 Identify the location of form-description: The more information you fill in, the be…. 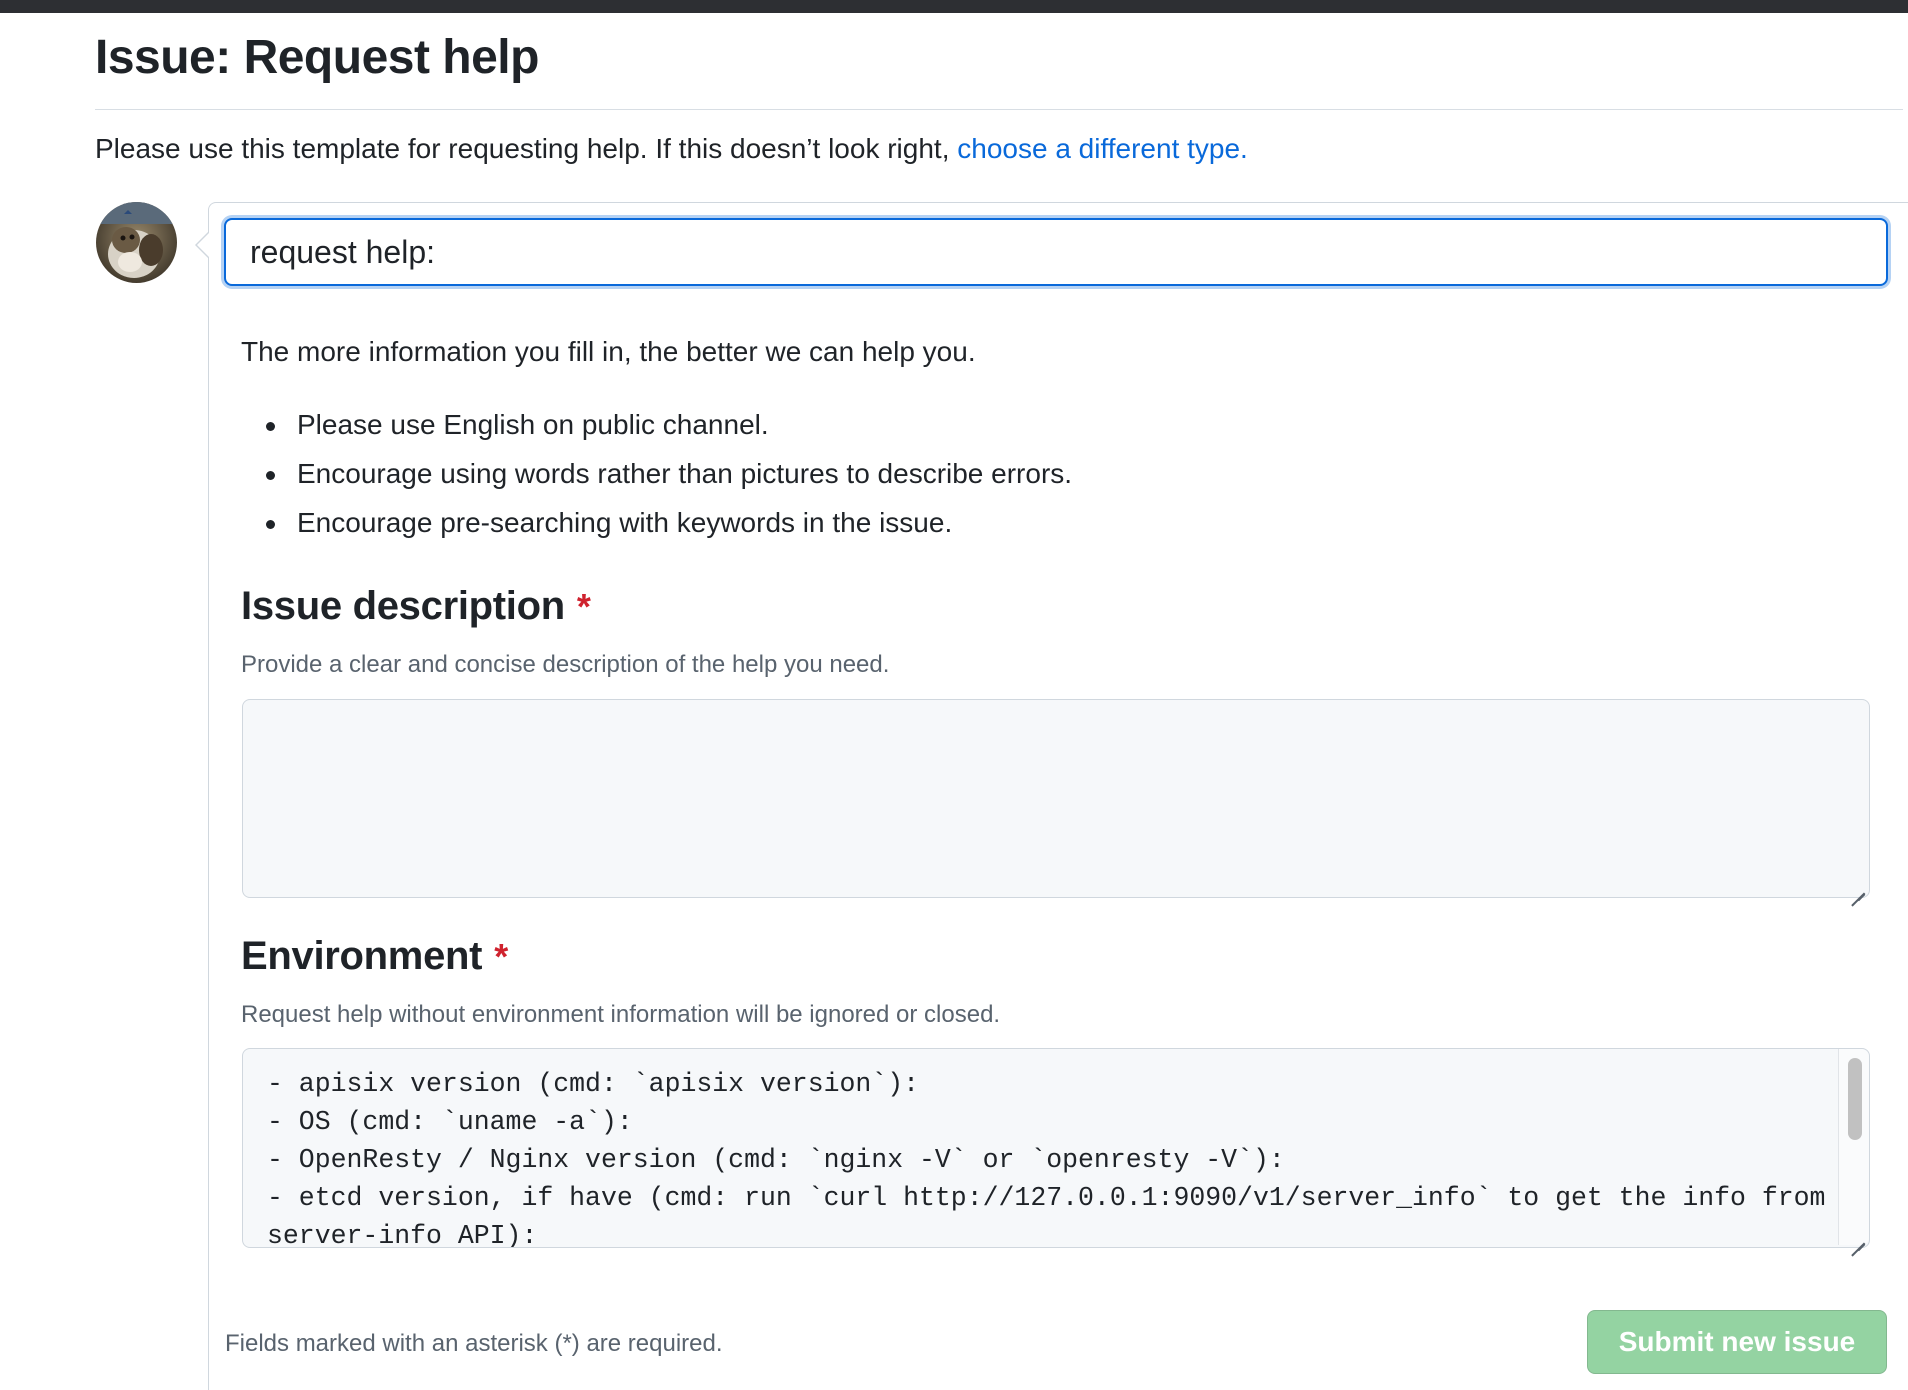
(608, 351).